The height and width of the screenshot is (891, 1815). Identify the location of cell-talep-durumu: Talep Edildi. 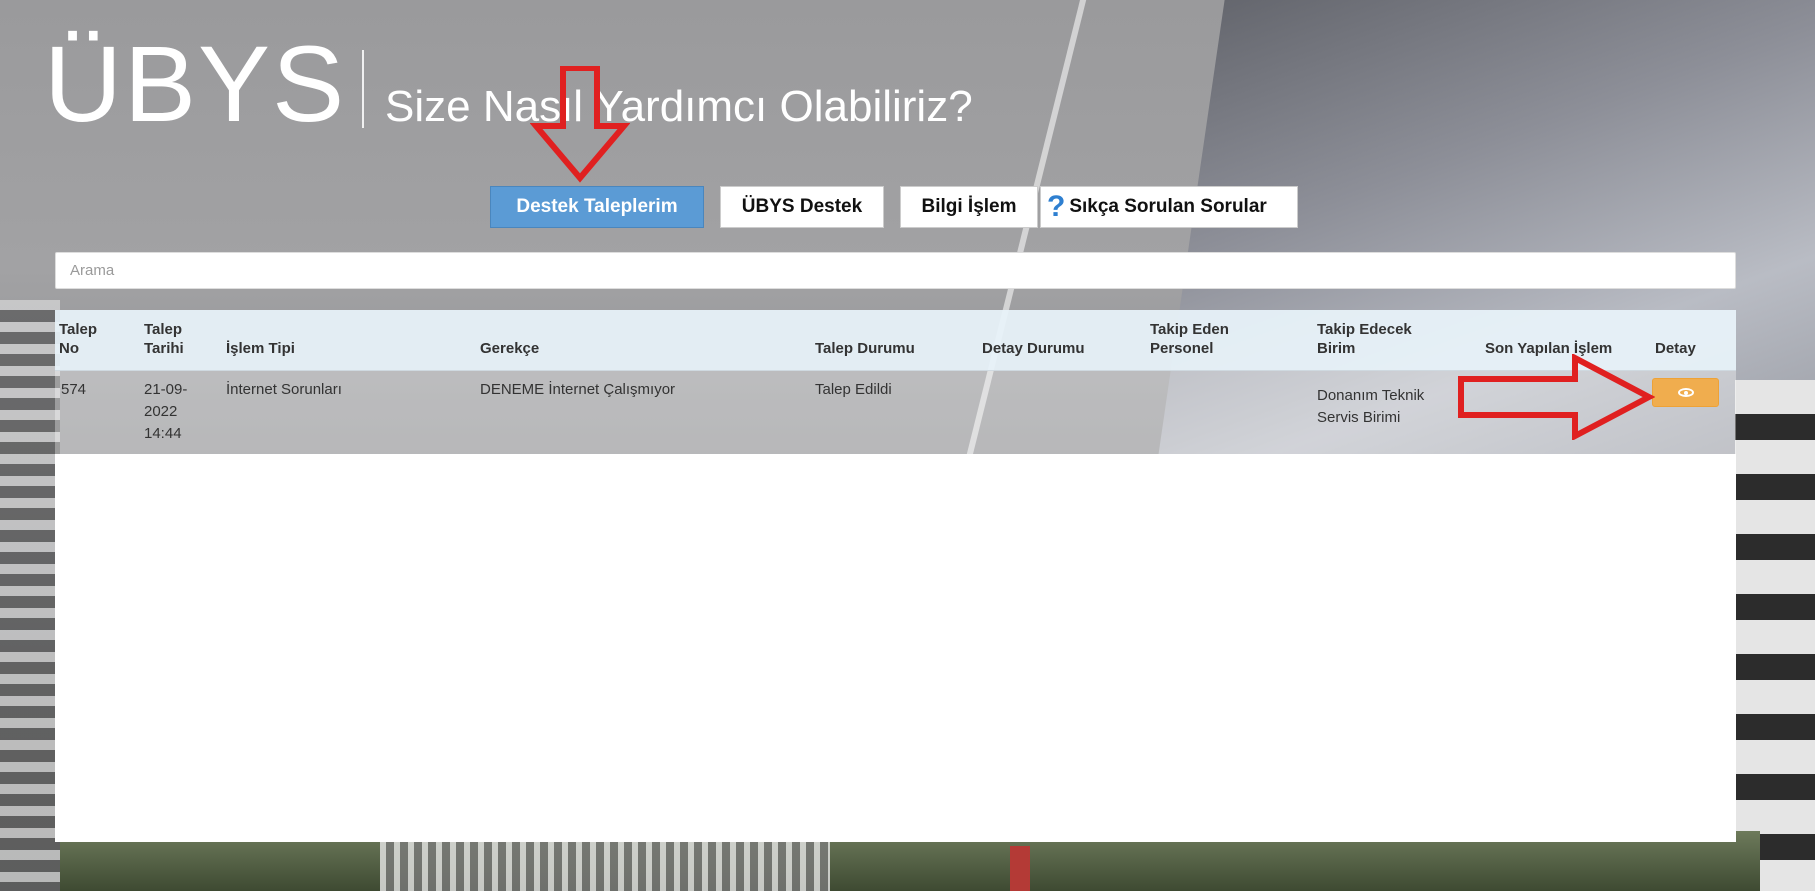
(853, 389).